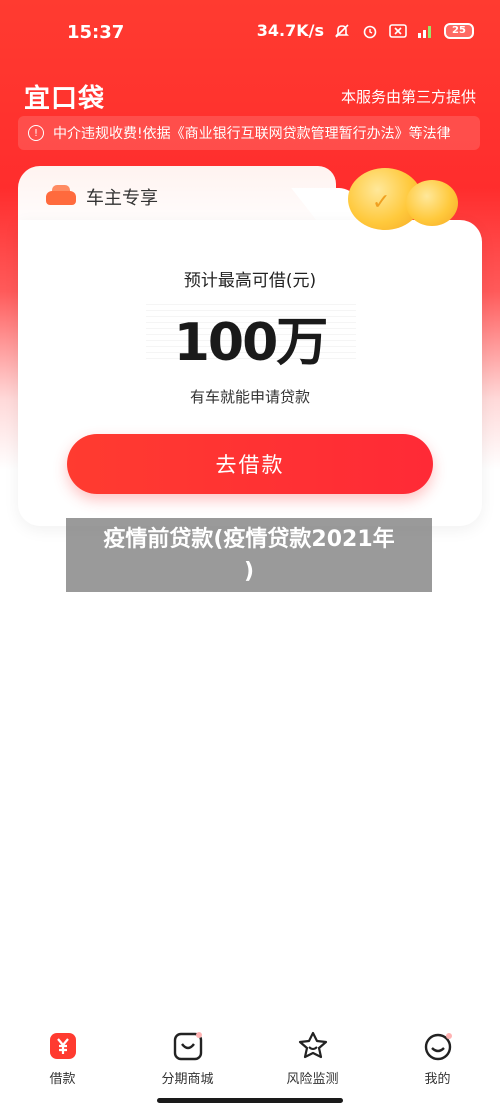  Describe the element at coordinates (251, 343) in the screenshot. I see `amount-value: 100万` at that location.